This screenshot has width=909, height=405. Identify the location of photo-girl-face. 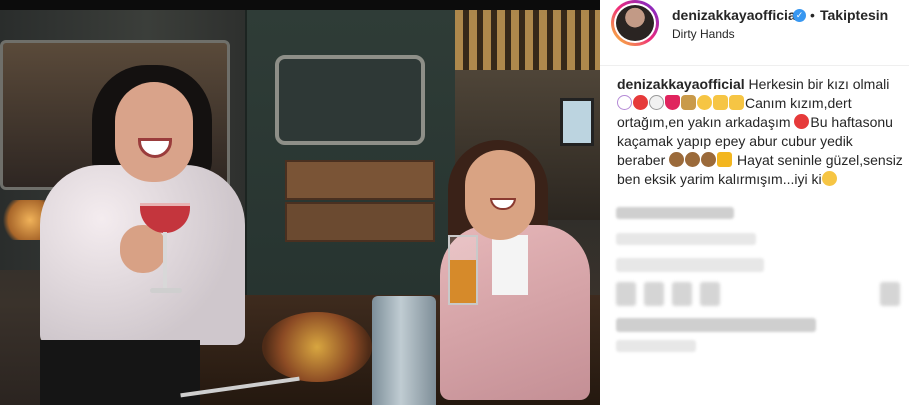
(500, 195).